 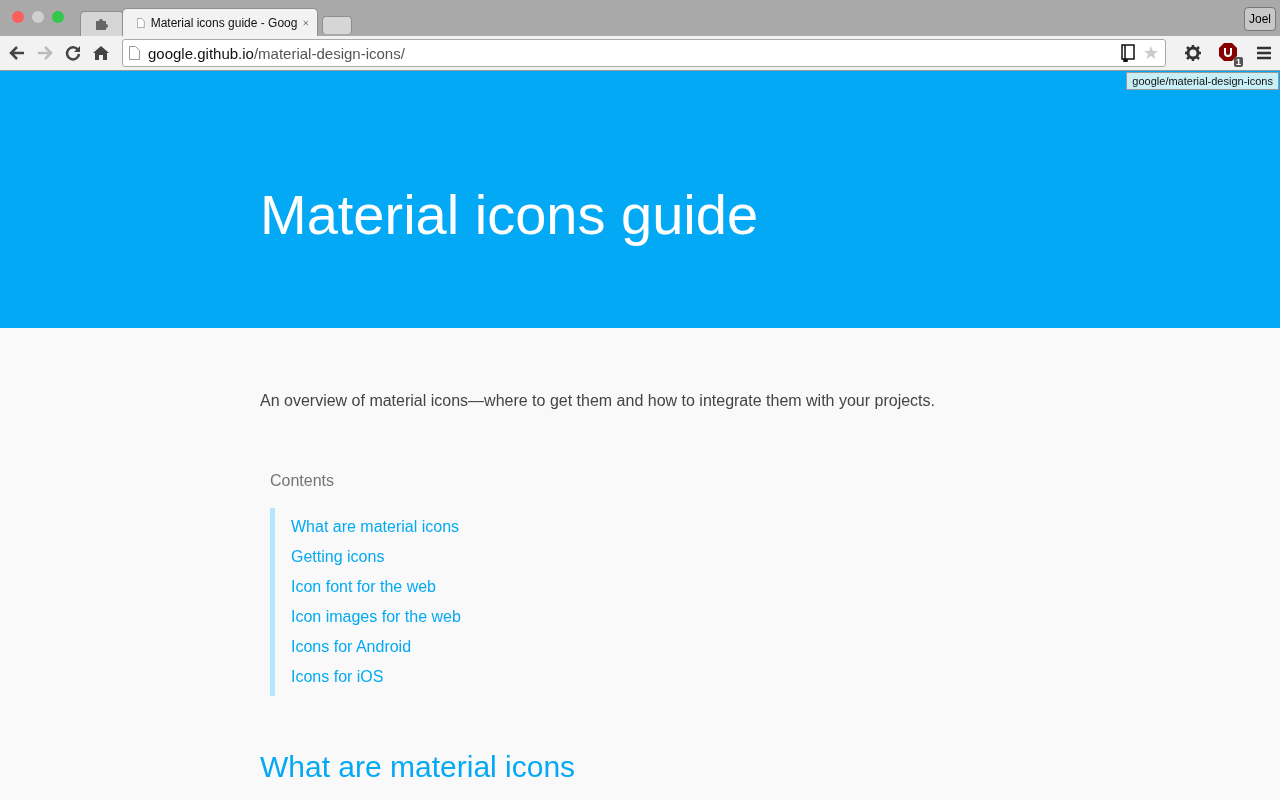 I want to click on star-icon, so click(x=1151, y=53).